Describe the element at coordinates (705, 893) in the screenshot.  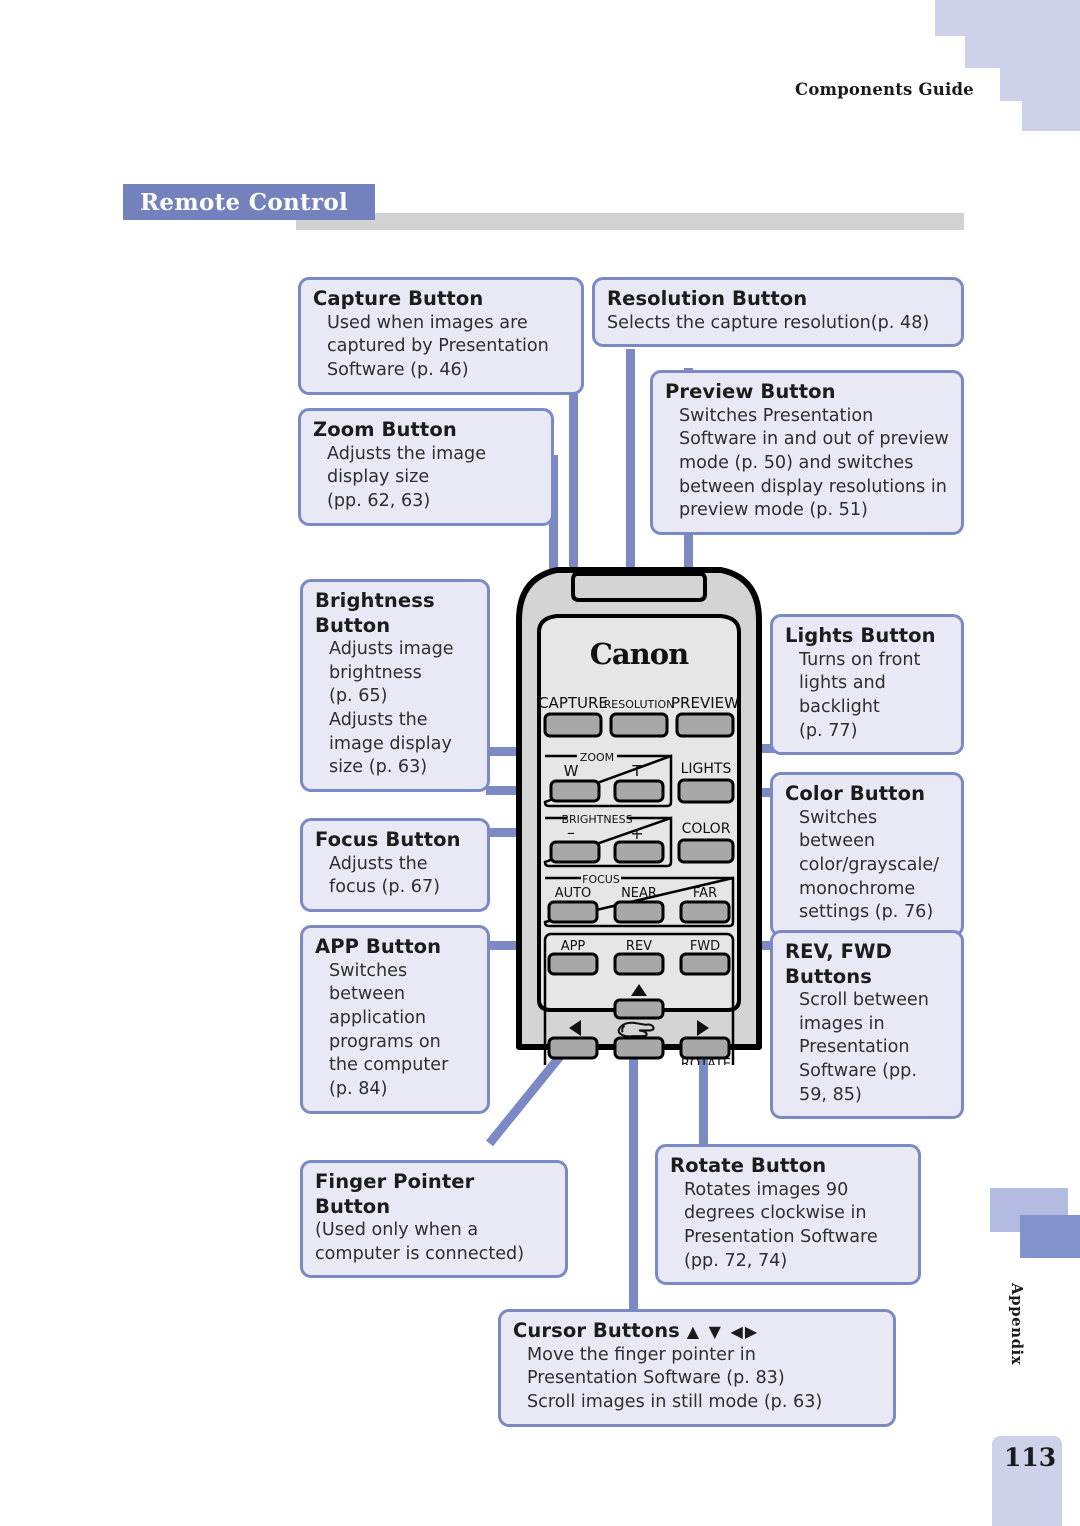
I see `svg-text: FAR` at that location.